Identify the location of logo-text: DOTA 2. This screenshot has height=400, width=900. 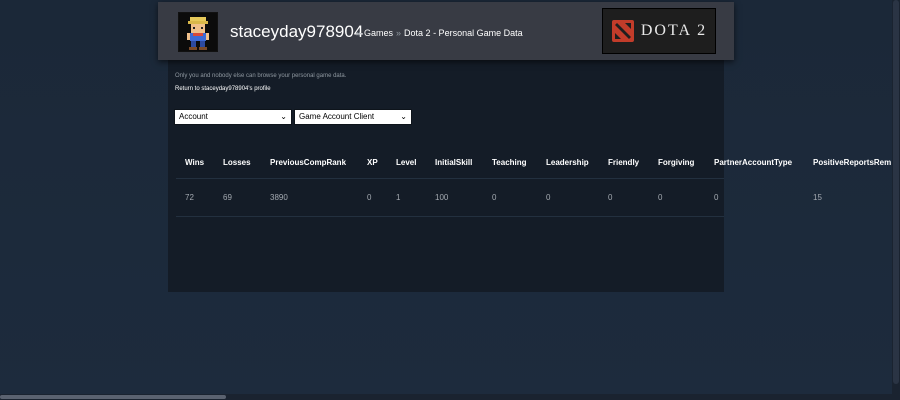
(674, 30).